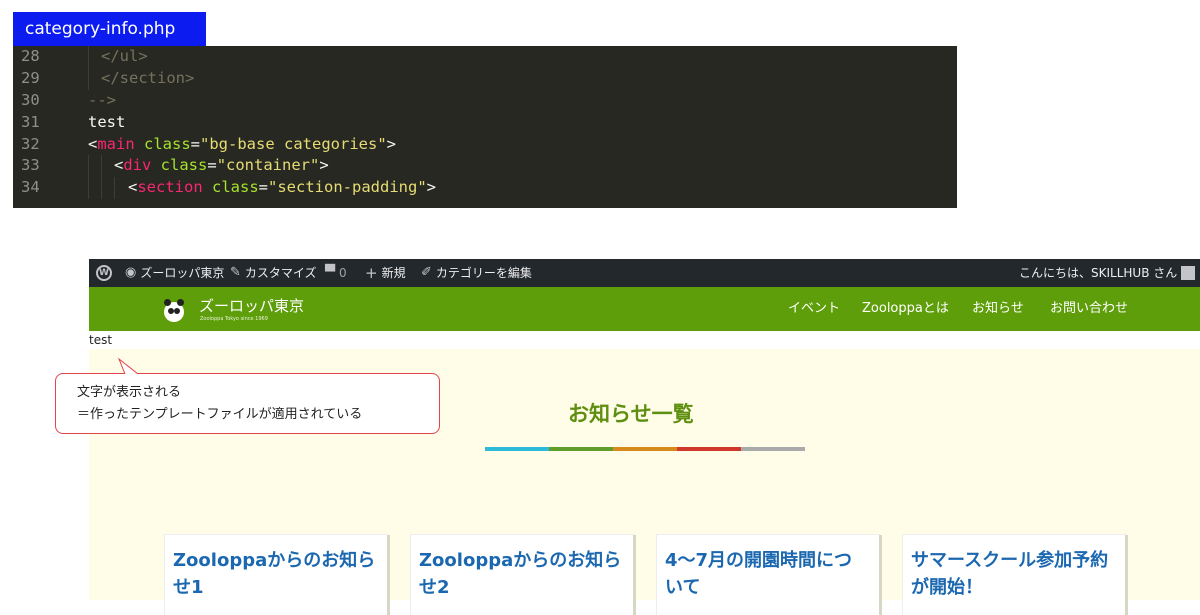 This screenshot has height=615, width=1200. I want to click on wordpress-logo-icon: W, so click(104, 273).